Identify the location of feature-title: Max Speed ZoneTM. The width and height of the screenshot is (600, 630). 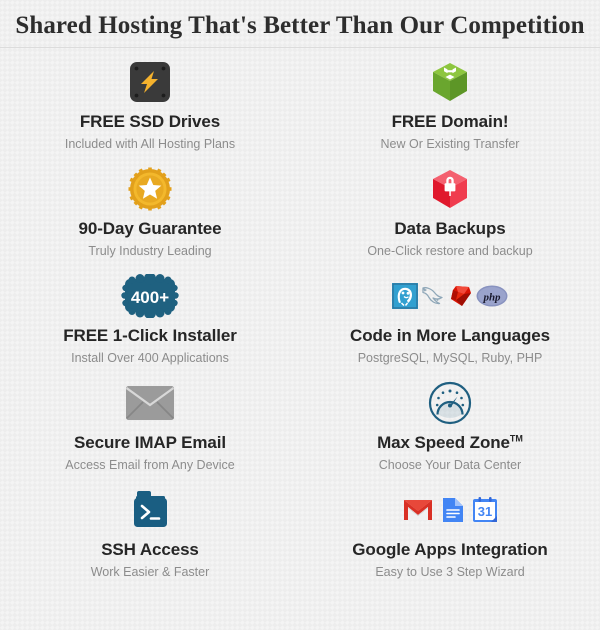
(450, 443).